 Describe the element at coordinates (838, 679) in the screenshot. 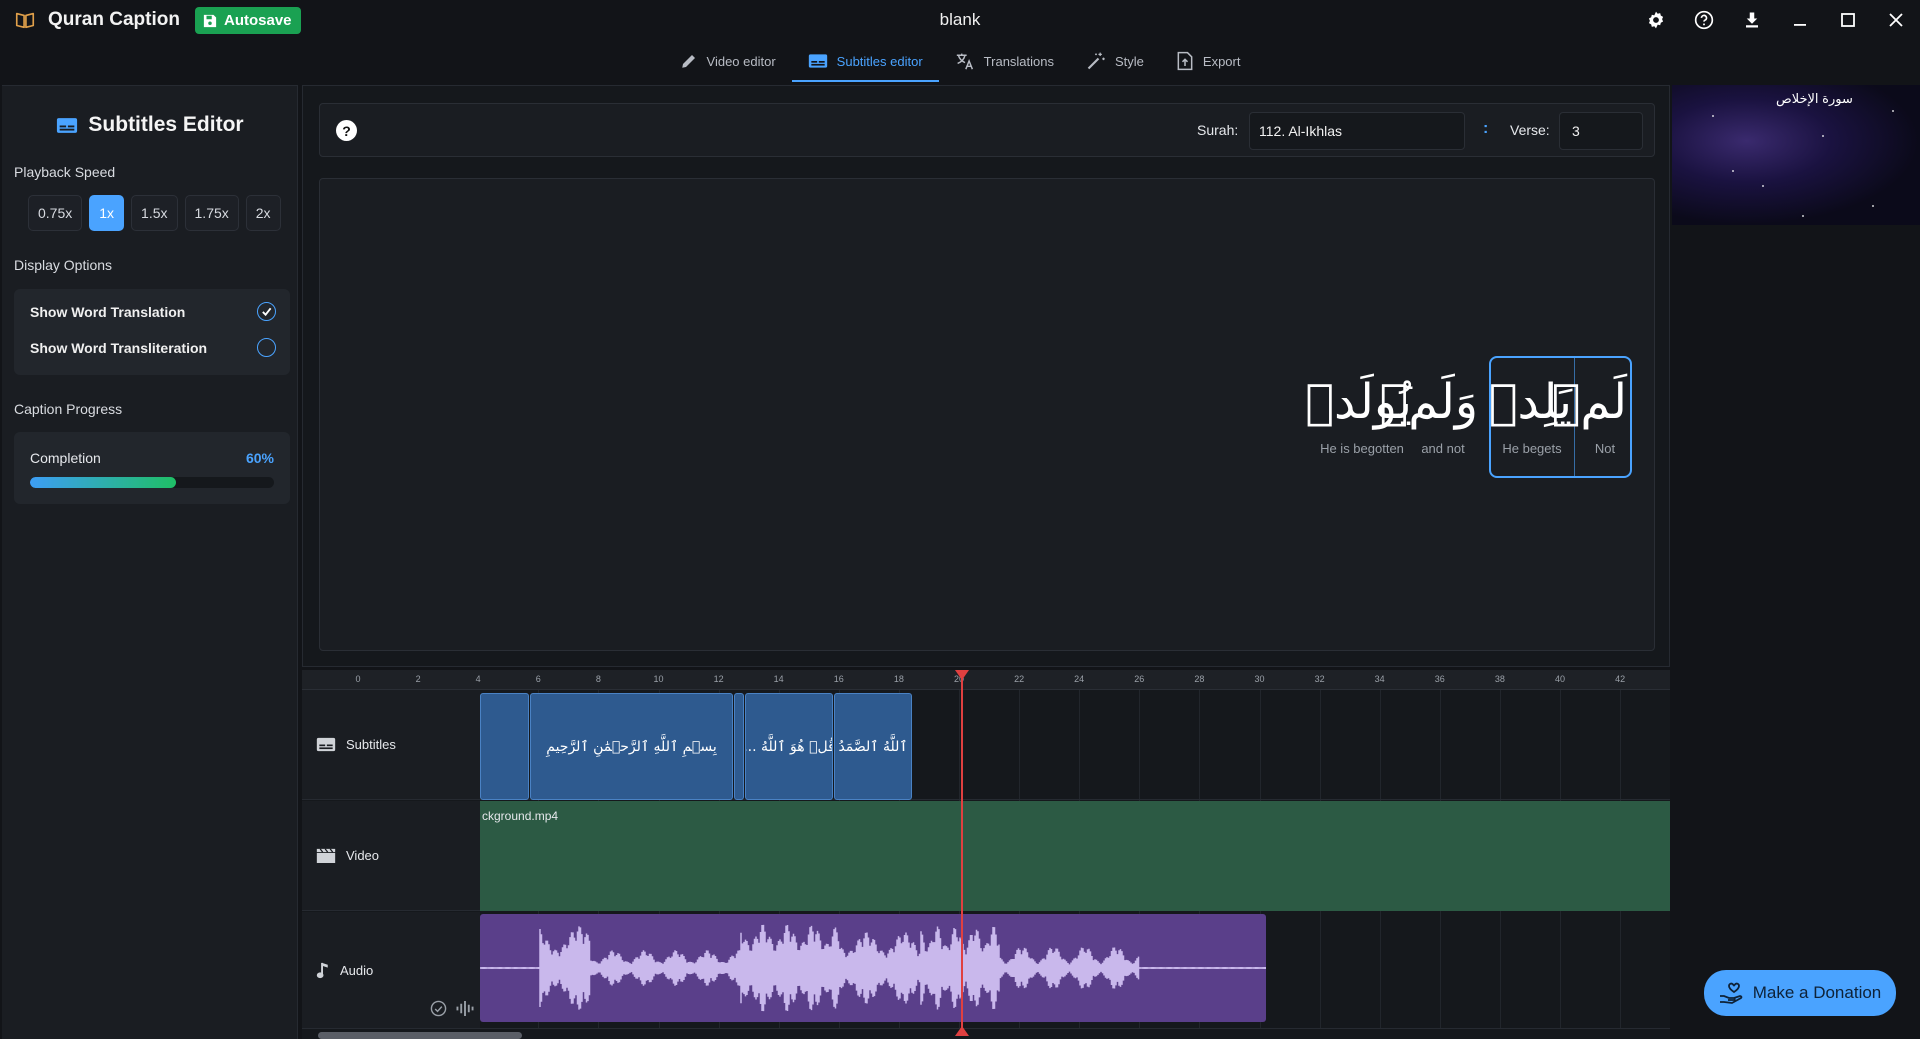

I see `ruler-tick-label: 16` at that location.